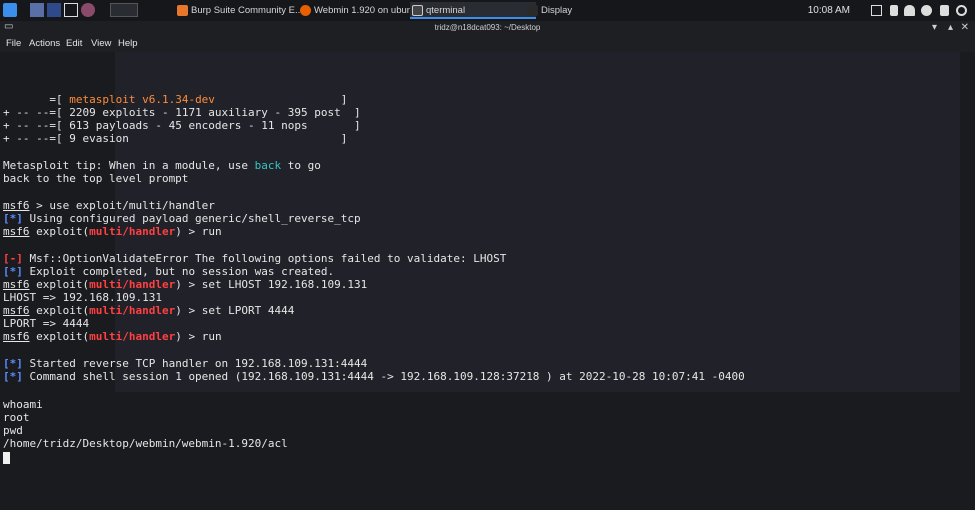  Describe the element at coordinates (950, 27) in the screenshot. I see `maximize-button: ▴` at that location.